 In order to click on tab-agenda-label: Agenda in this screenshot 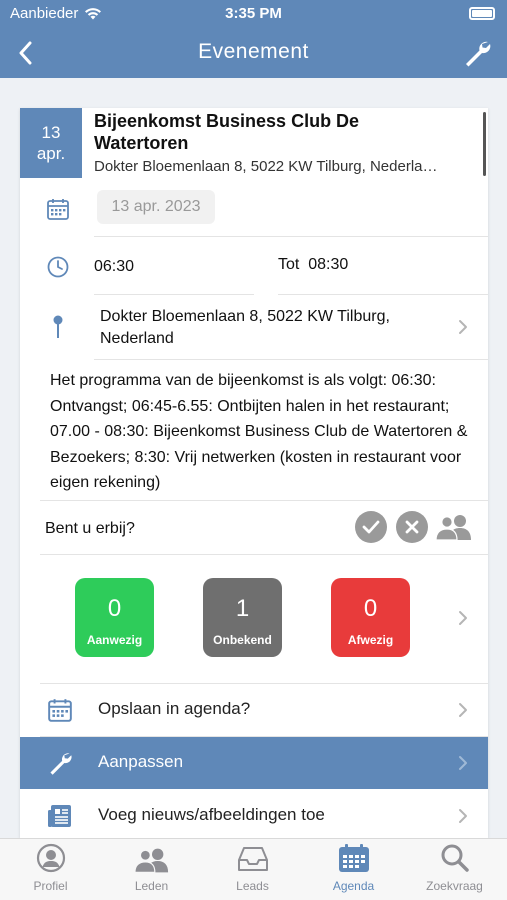, I will do `click(353, 886)`.